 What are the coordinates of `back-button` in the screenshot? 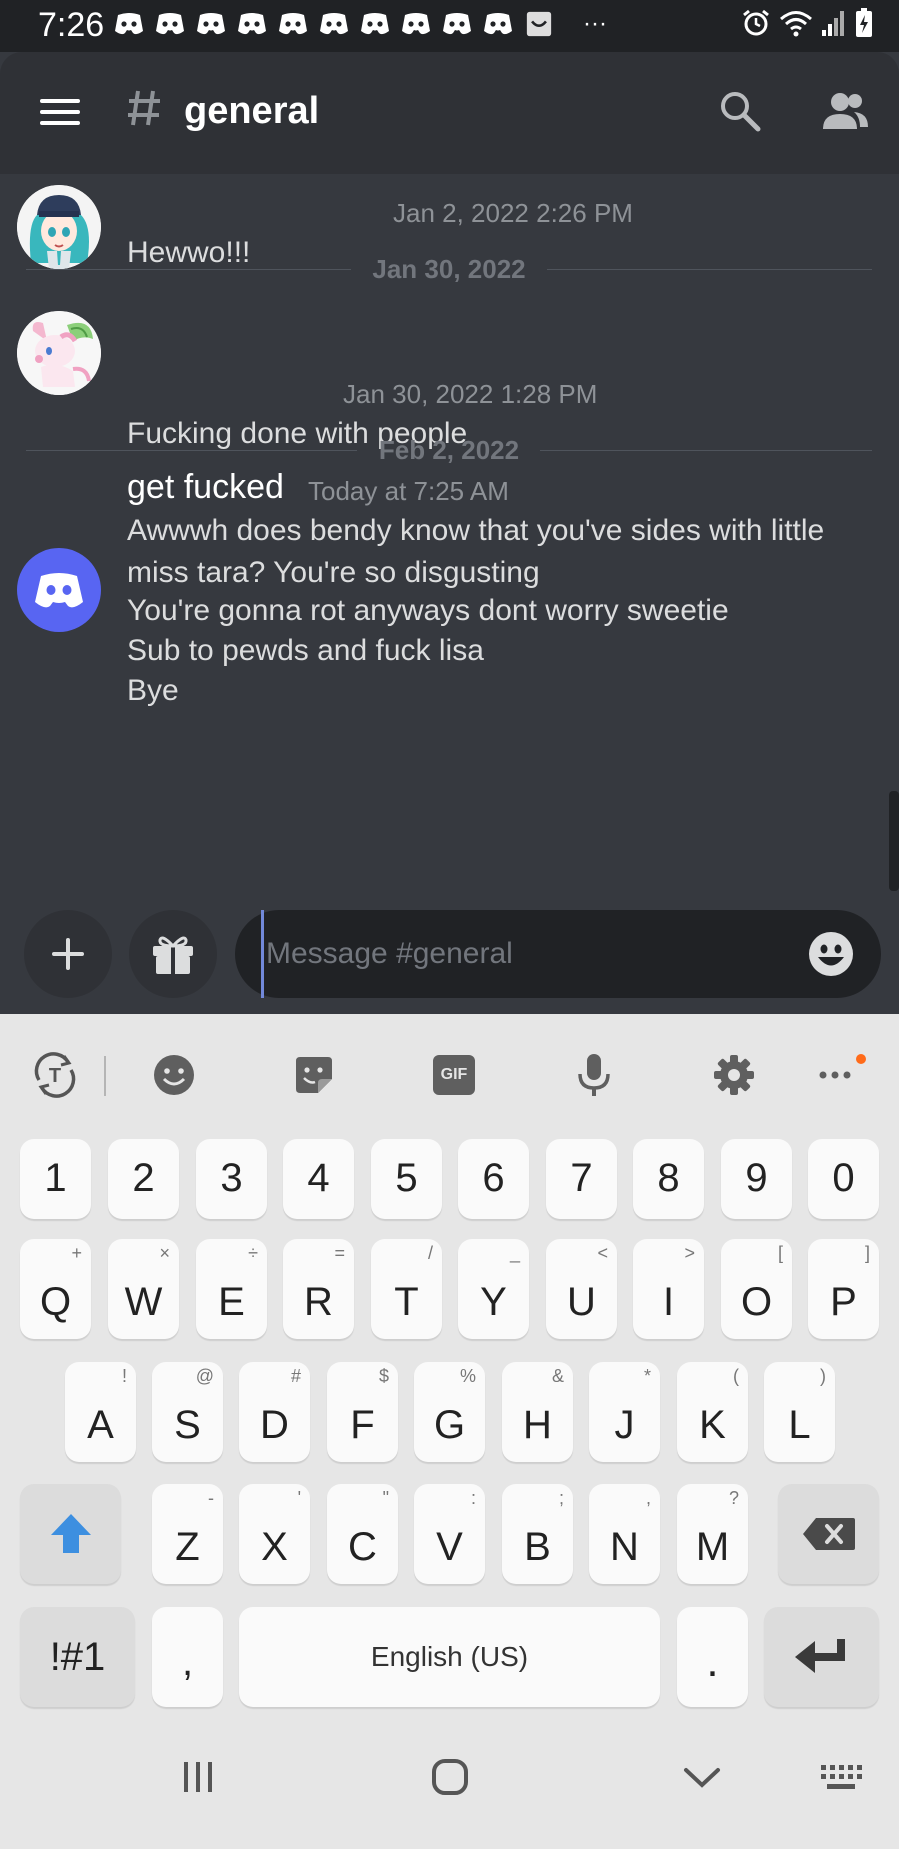 It's located at (702, 1777).